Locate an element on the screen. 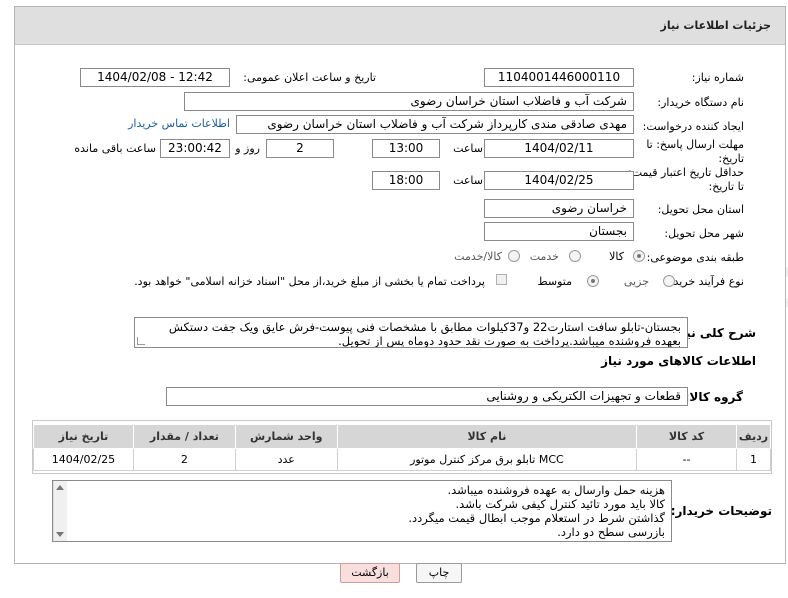 The height and width of the screenshot is (598, 788). scroll-up-icon is located at coordinates (60, 487).